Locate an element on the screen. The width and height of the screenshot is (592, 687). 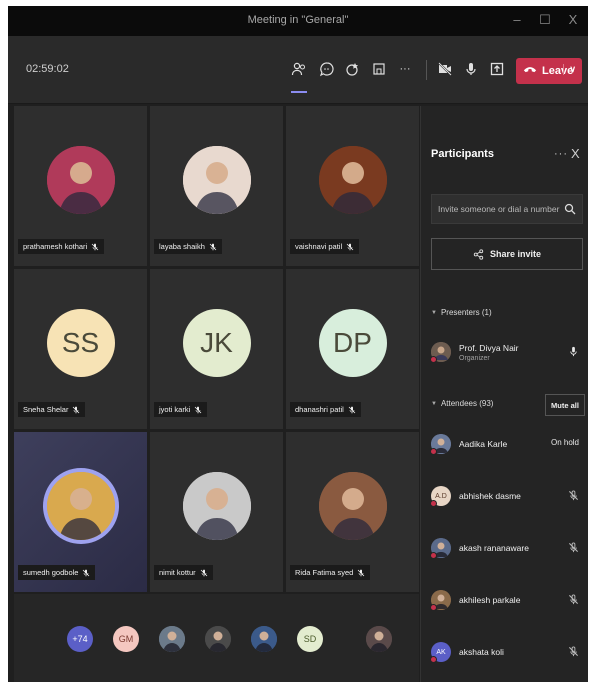
participant-row: akhilesh parkale is located at coordinates (505, 600).